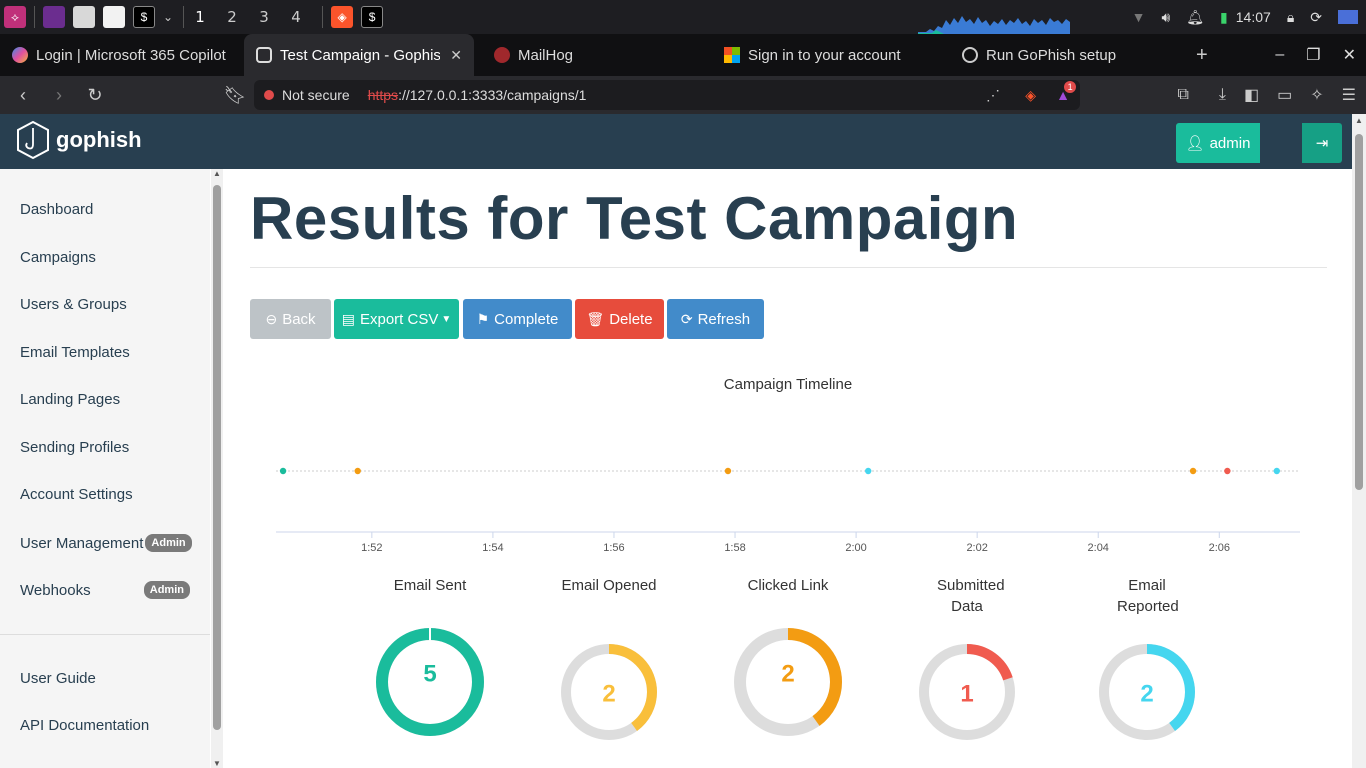  What do you see at coordinates (1222, 95) in the screenshot?
I see `download-icon: ⤓` at bounding box center [1222, 95].